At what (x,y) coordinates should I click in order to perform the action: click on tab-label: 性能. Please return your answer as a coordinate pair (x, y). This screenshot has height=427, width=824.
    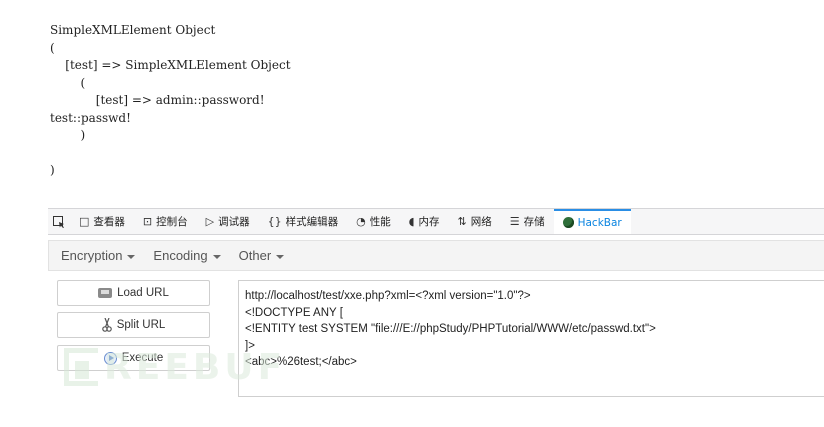
    Looking at the image, I should click on (380, 222).